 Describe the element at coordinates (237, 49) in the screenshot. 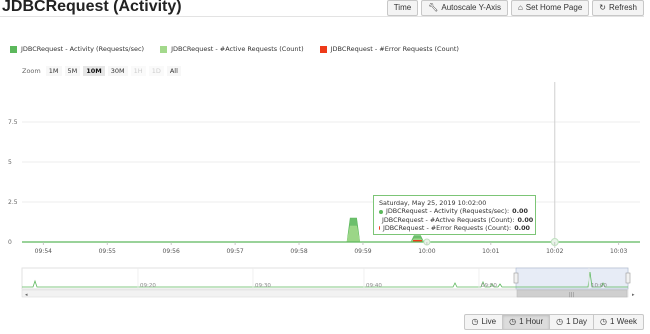

I see `legend-label: JDBCRequest - #Active Requests (Count)` at that location.